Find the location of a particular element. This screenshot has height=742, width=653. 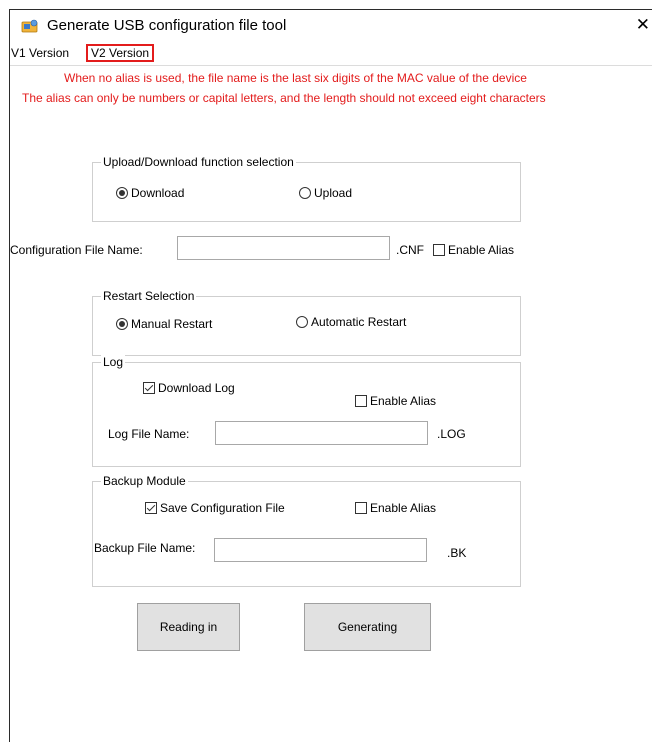

config-file-input is located at coordinates (283, 248).